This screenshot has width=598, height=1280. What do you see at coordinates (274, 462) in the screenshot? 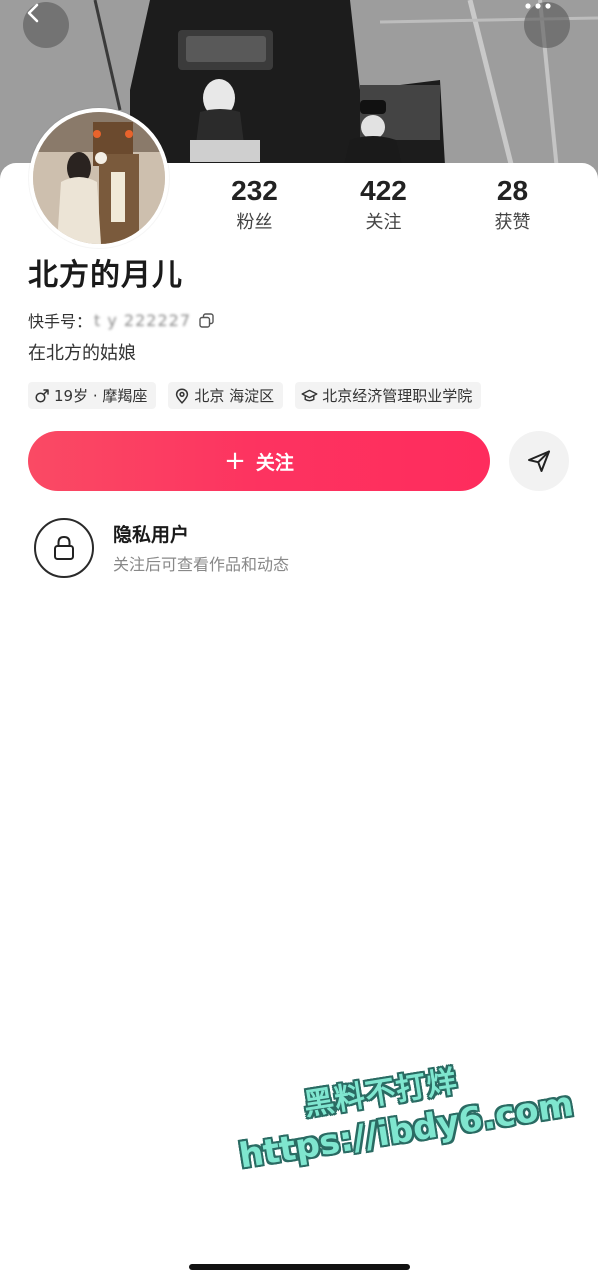
I see `follow-label: 关注` at bounding box center [274, 462].